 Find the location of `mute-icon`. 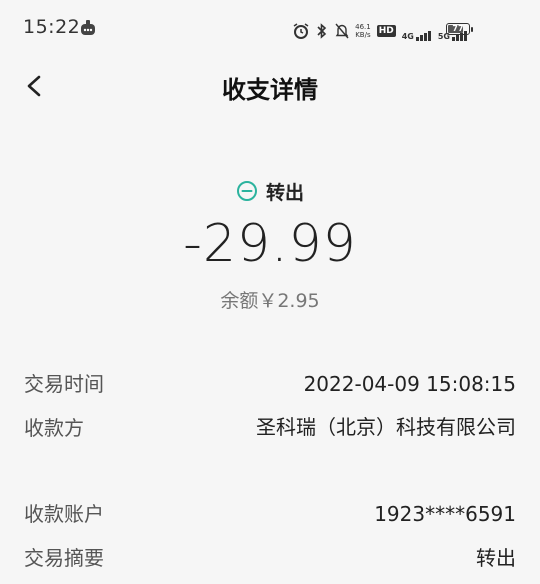

mute-icon is located at coordinates (342, 31).